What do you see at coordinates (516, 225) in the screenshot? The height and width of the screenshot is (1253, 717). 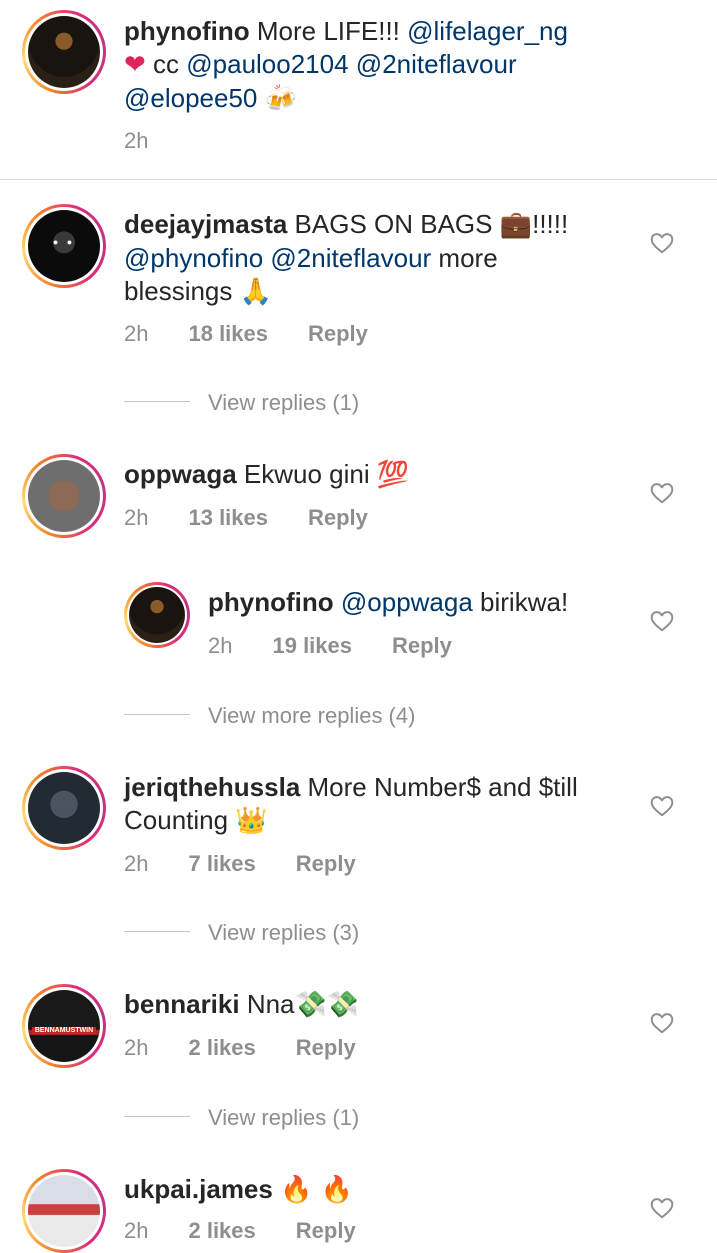 I see `briefcase-emoji: 💼` at bounding box center [516, 225].